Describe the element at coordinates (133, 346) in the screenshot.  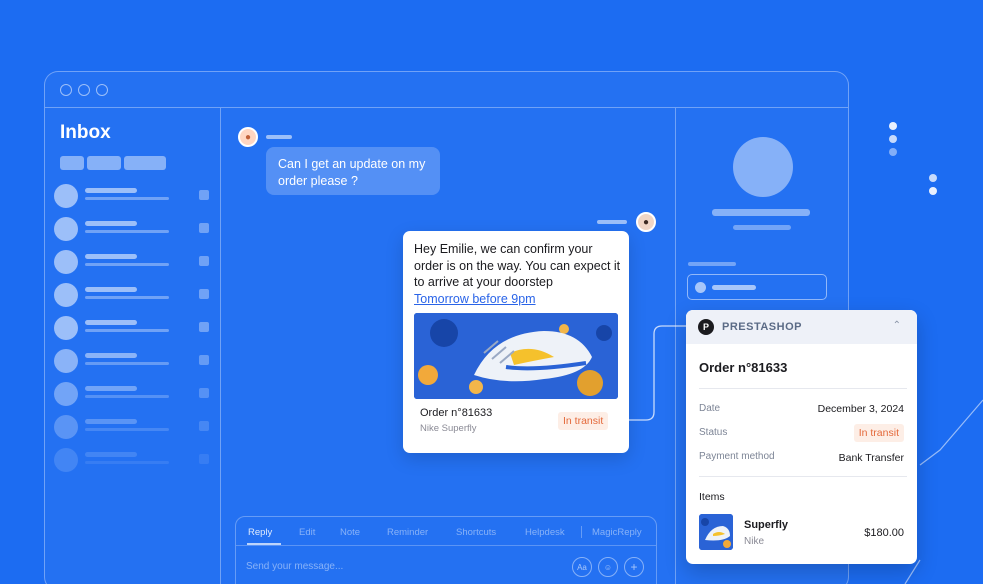
I see `inbox-sidebar: Inbox` at that location.